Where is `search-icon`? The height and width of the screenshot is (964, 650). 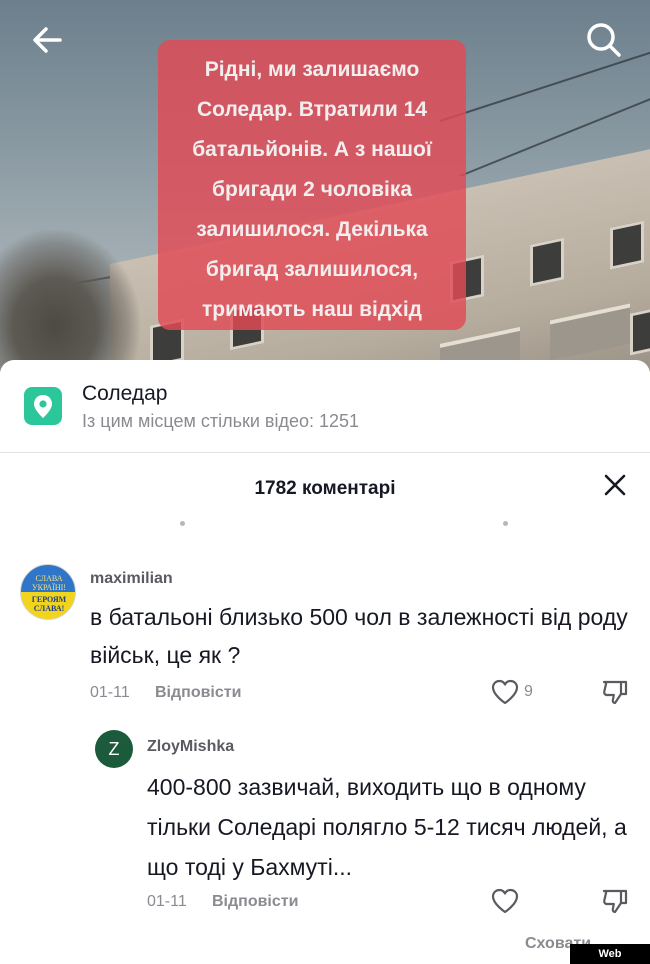
search-icon is located at coordinates (604, 40).